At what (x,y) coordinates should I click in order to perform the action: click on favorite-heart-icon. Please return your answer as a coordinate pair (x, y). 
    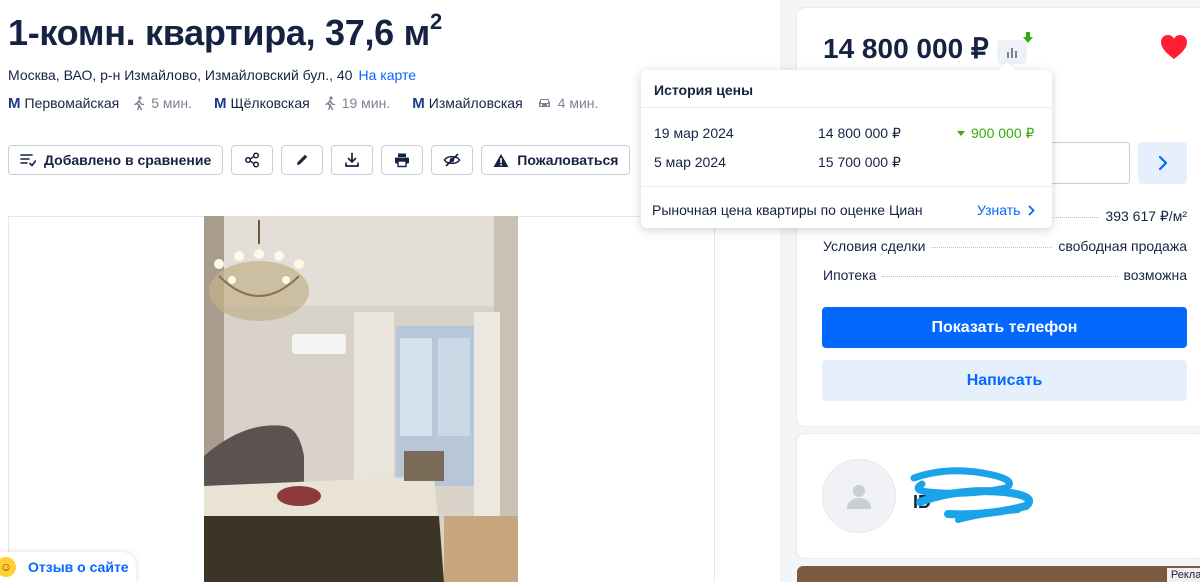
    Looking at the image, I should click on (1174, 47).